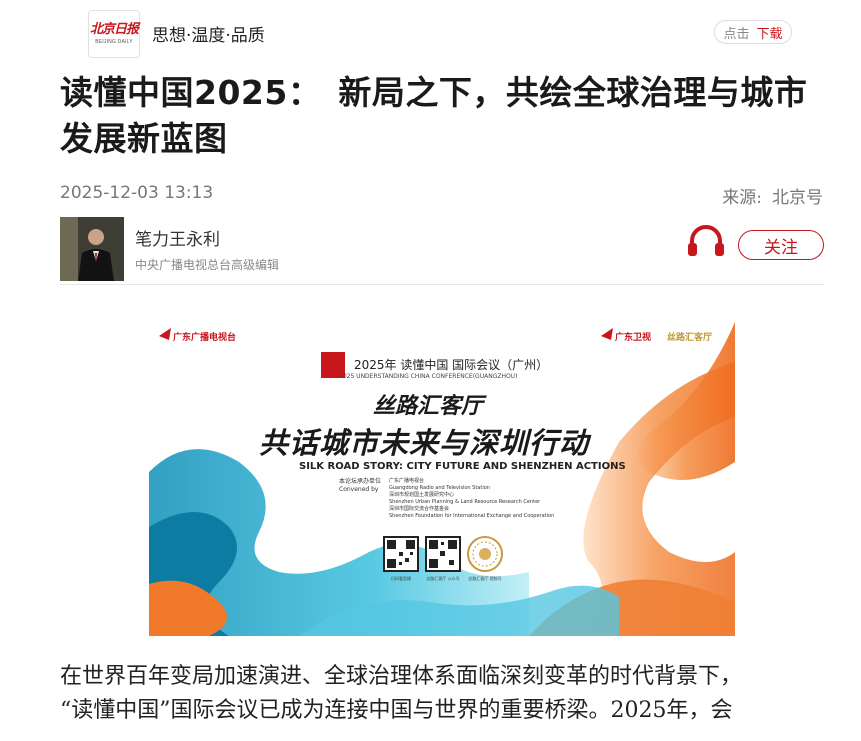 The height and width of the screenshot is (741, 861). I want to click on convened-cn: 本论坛承办单位, so click(360, 481).